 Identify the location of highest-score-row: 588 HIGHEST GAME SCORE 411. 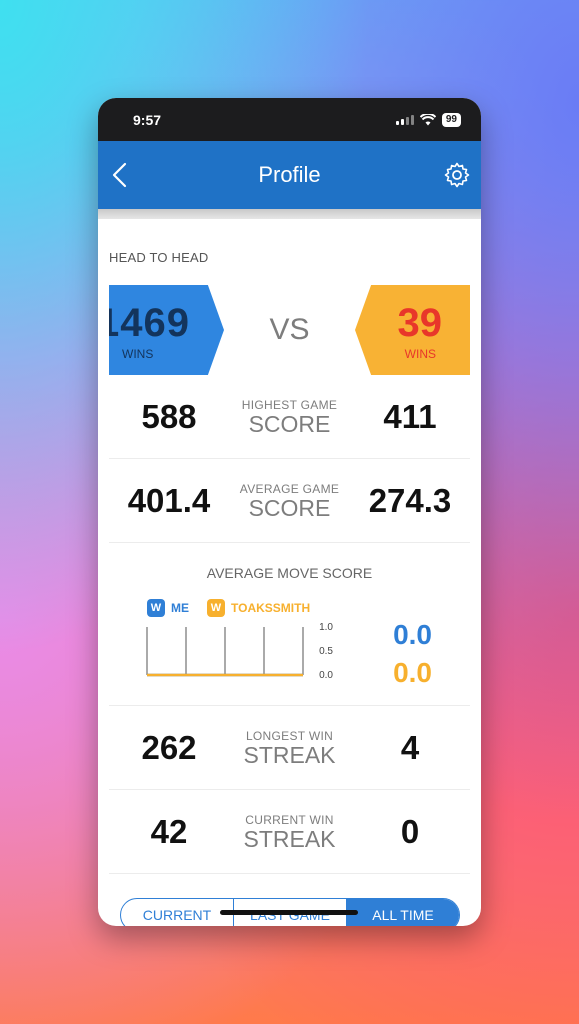
(289, 417).